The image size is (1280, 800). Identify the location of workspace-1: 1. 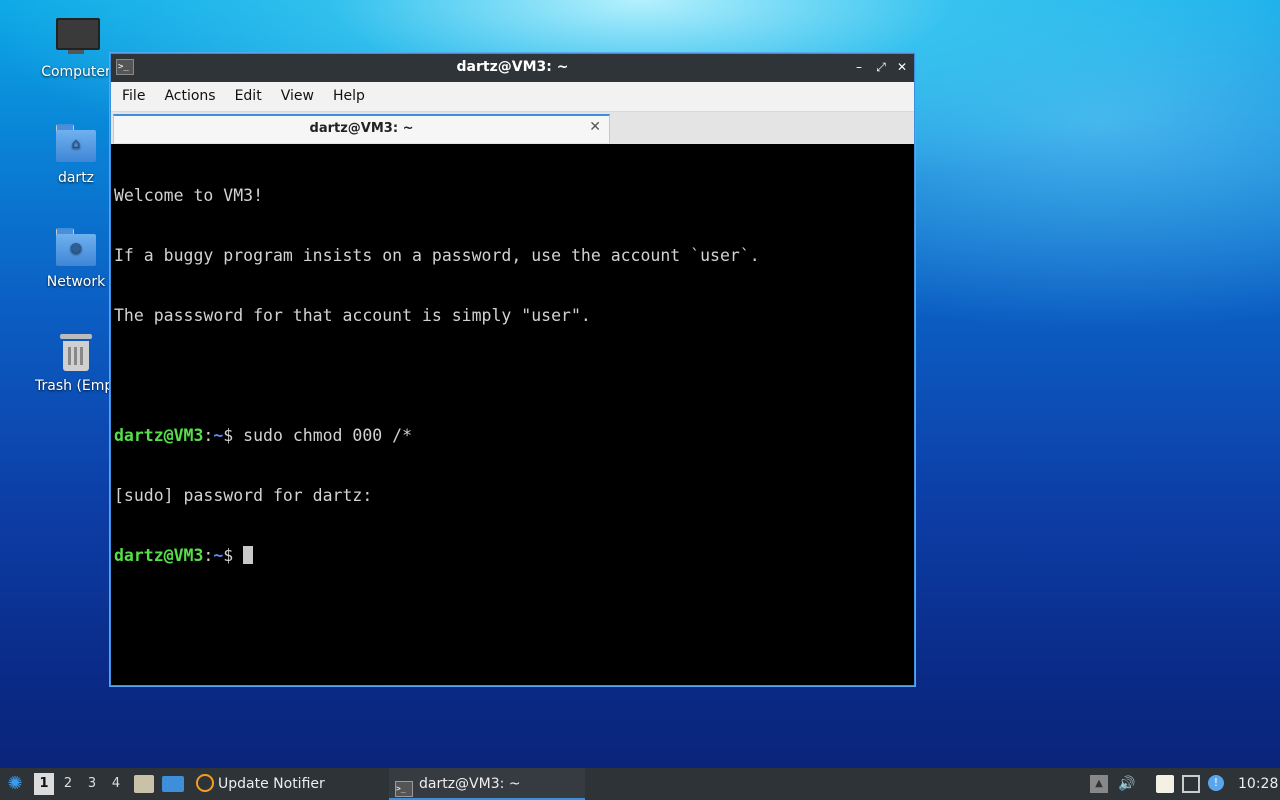
(44, 784).